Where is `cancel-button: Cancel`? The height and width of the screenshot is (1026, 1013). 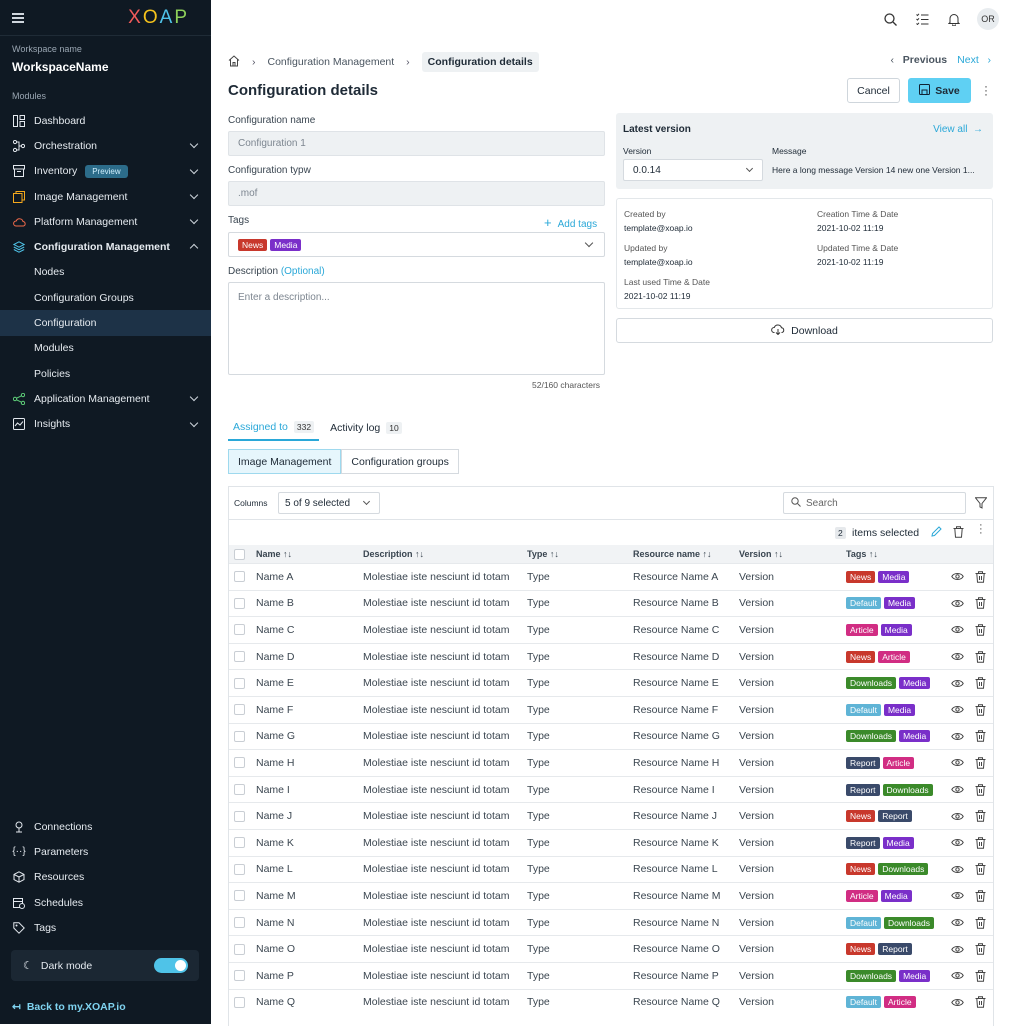
cancel-button: Cancel is located at coordinates (873, 90).